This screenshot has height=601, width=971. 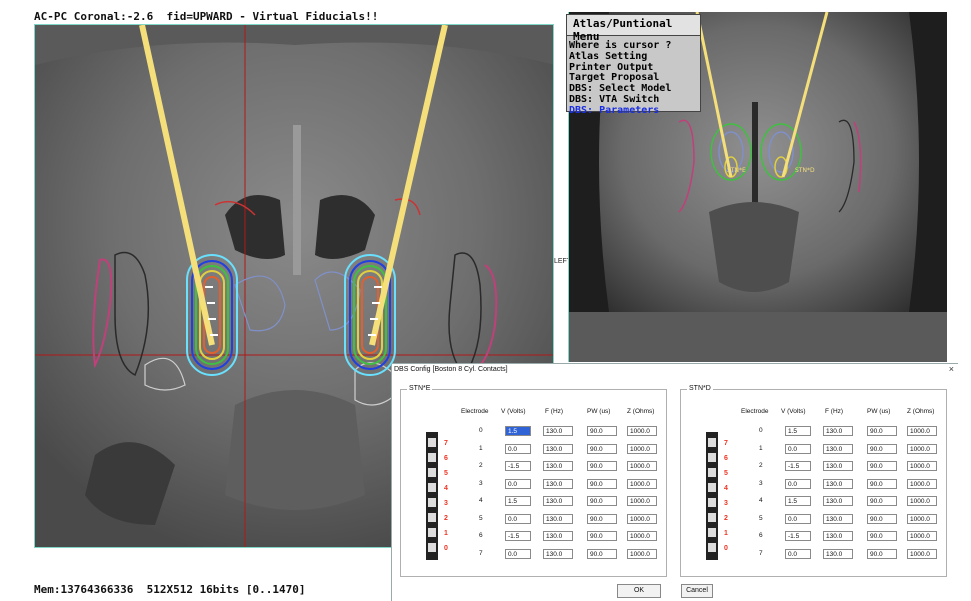 I want to click on electrode-index: 5, so click(x=481, y=518).